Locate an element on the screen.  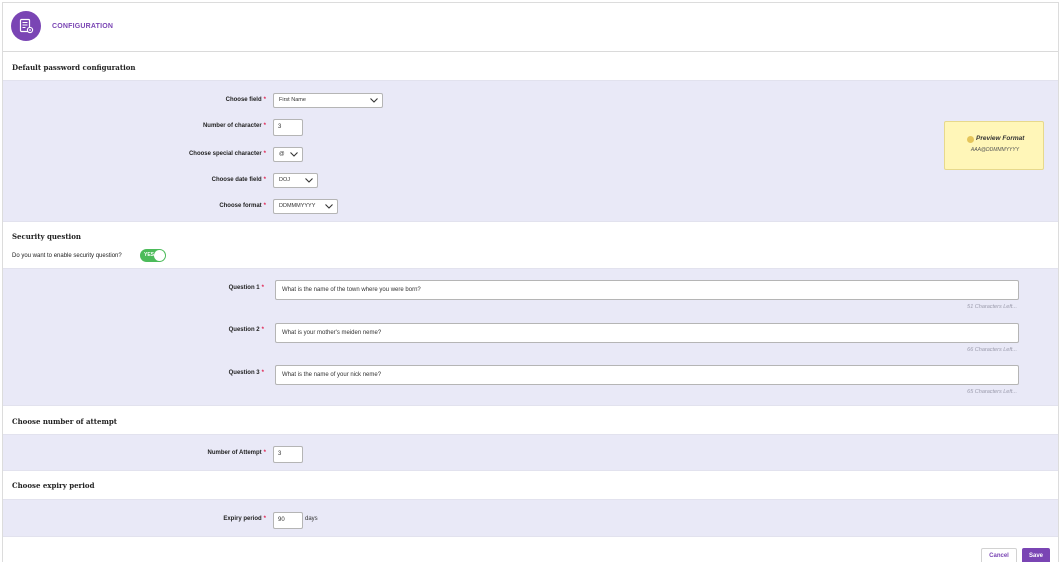
choose-field-label: Choose field * is located at coordinates (245, 100).